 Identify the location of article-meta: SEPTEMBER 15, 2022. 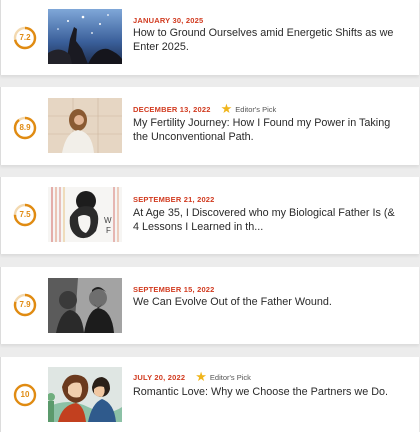
(174, 289).